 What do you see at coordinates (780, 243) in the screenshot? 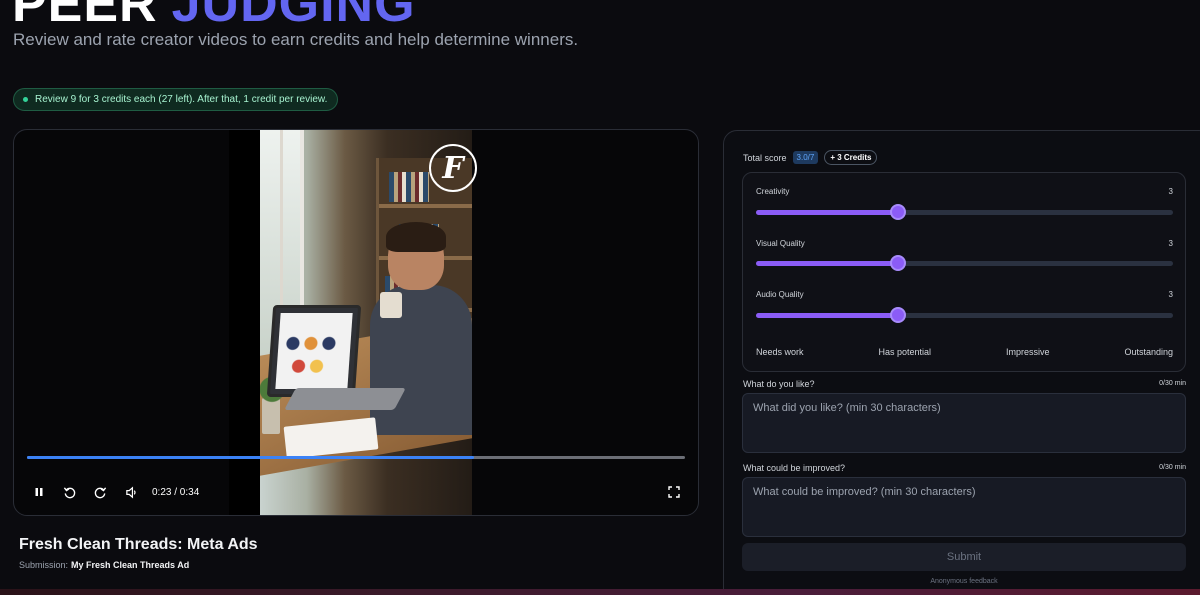
I see `criterion-label-visual-quality: Visual Quality` at bounding box center [780, 243].